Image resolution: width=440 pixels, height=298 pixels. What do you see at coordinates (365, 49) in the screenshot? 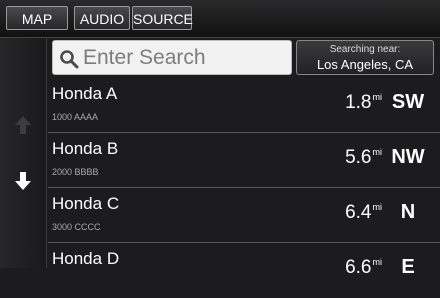
I see `searching-near-label: Searching near:` at bounding box center [365, 49].